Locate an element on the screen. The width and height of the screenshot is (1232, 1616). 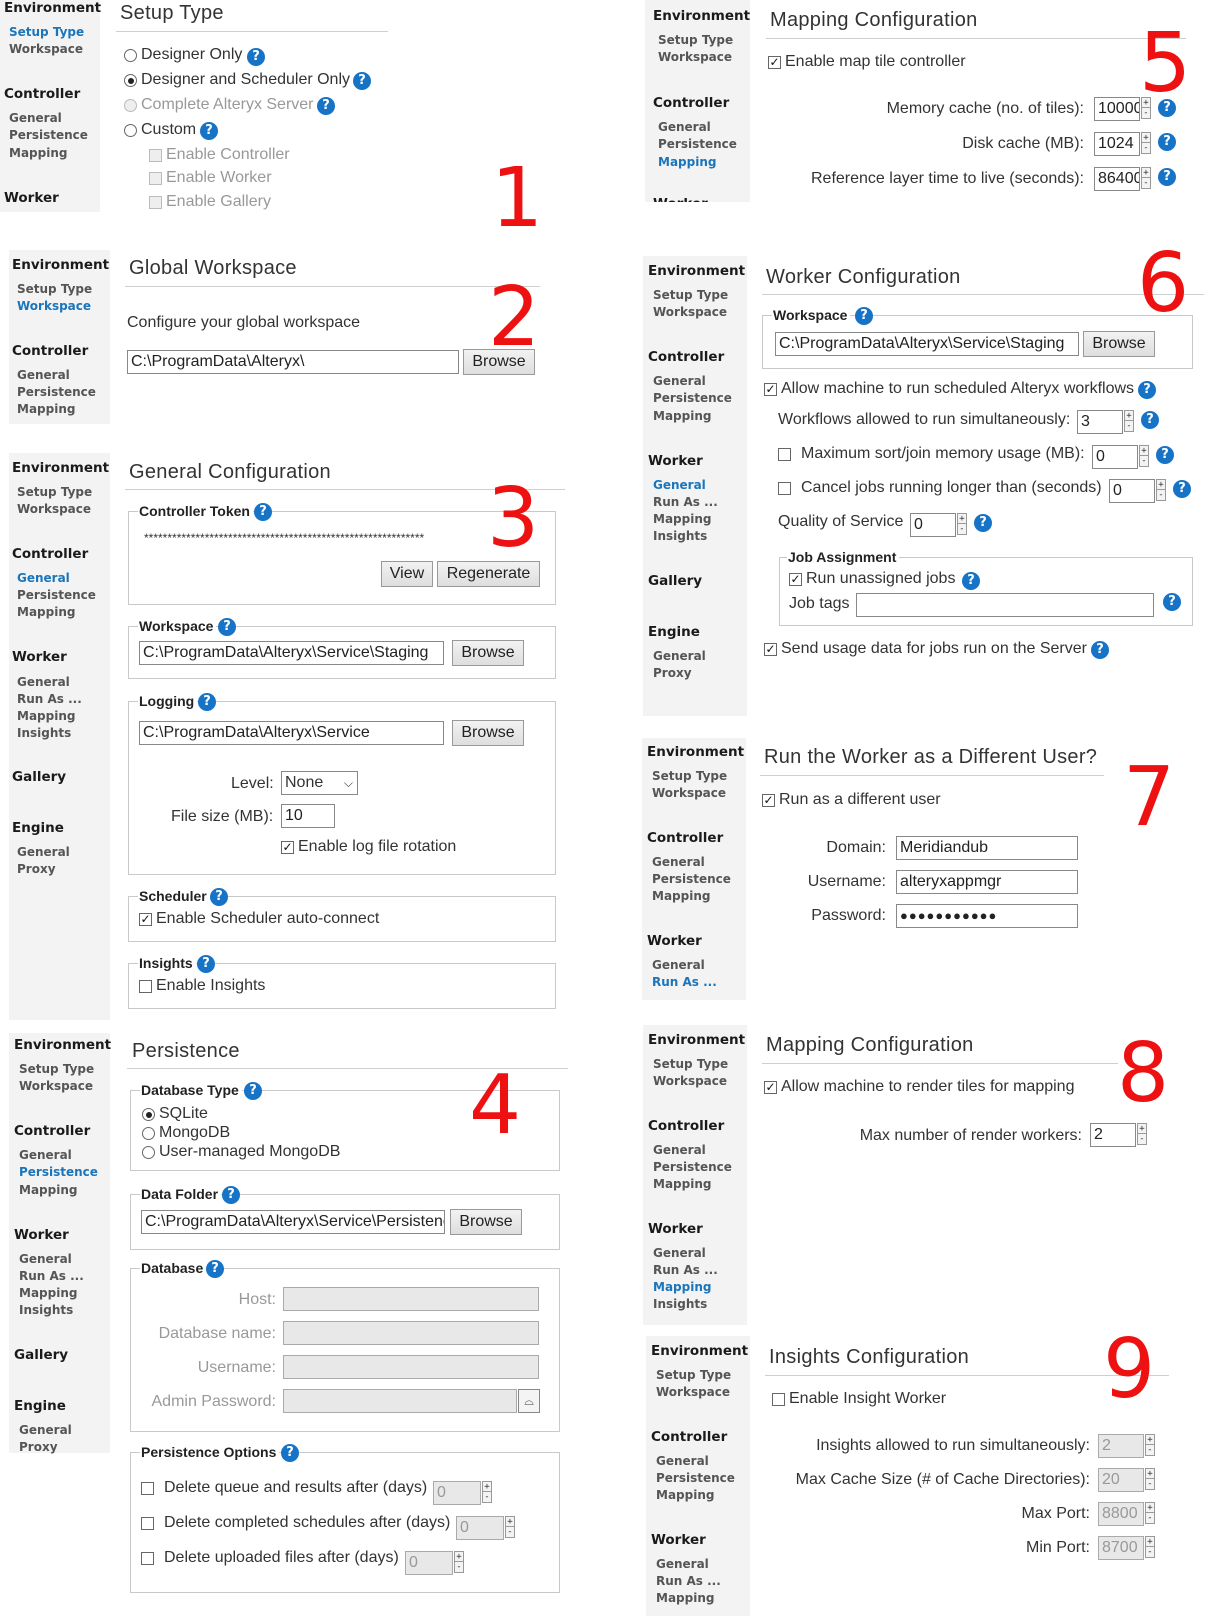
memory-cache-input: 10000 is located at coordinates (1117, 109).